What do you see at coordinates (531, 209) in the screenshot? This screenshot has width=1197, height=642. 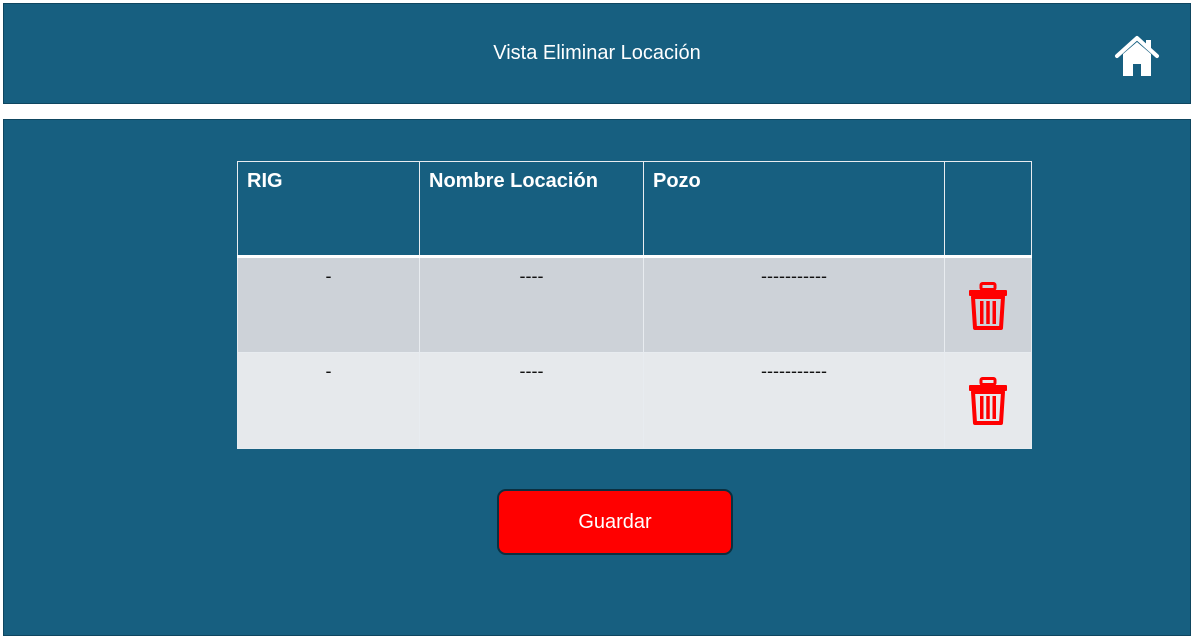 I see `column-header-nombre-locacion: Nombre Locación` at bounding box center [531, 209].